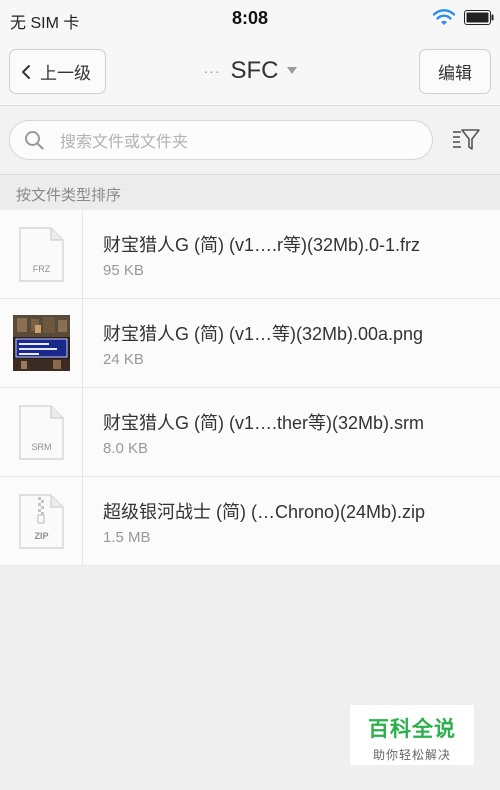  What do you see at coordinates (411, 755) in the screenshot?
I see `watermark-subtitle: 助你轻松解决` at bounding box center [411, 755].